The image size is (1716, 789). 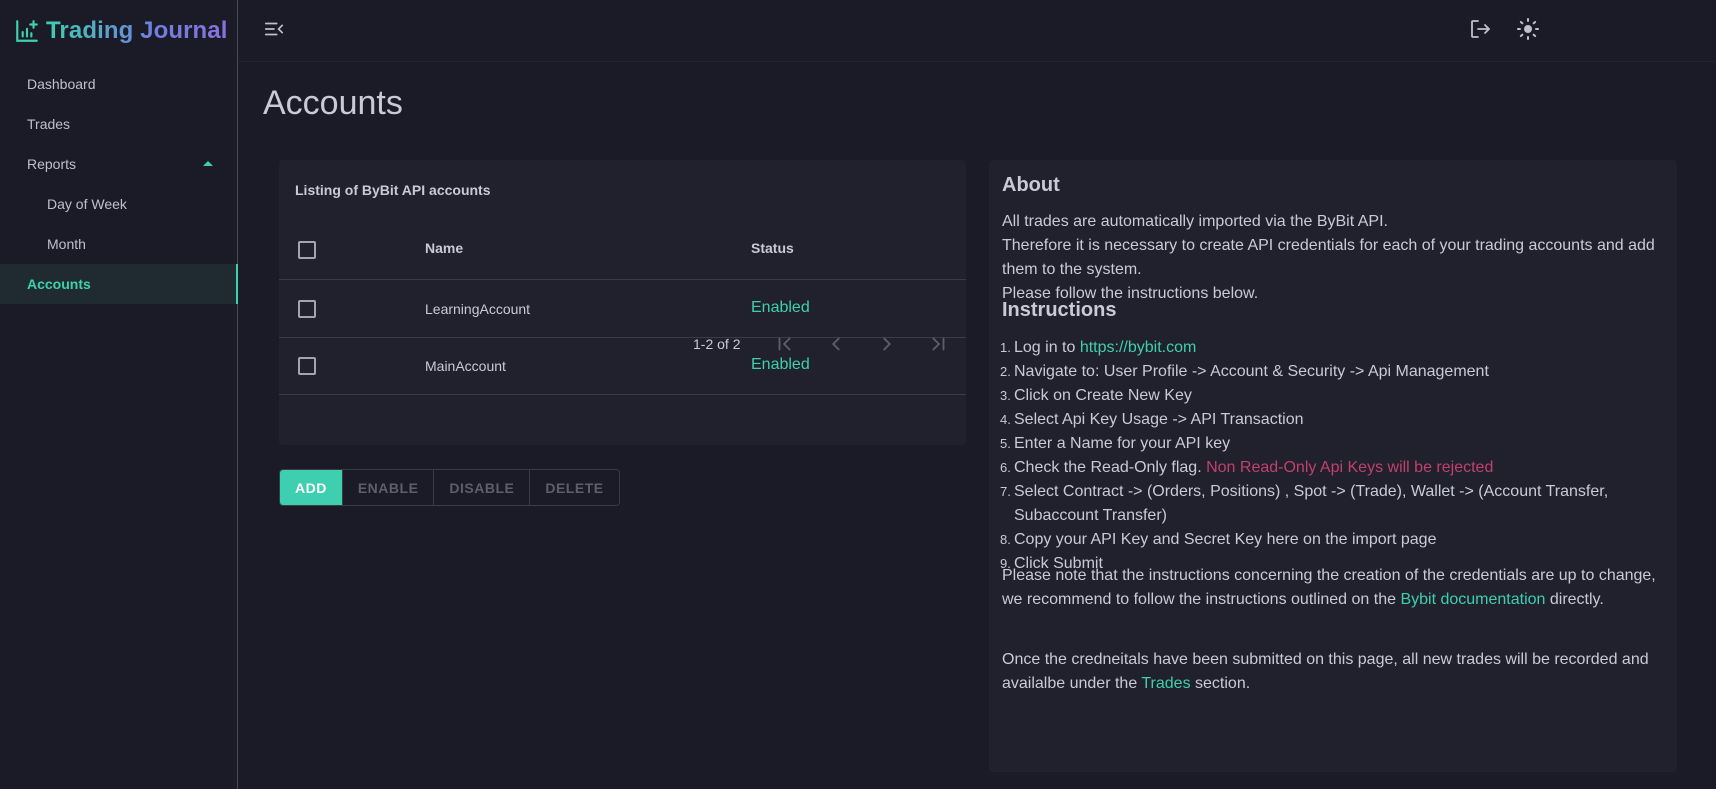 What do you see at coordinates (622, 366) in the screenshot?
I see `table-row: MainAccount Enabled` at bounding box center [622, 366].